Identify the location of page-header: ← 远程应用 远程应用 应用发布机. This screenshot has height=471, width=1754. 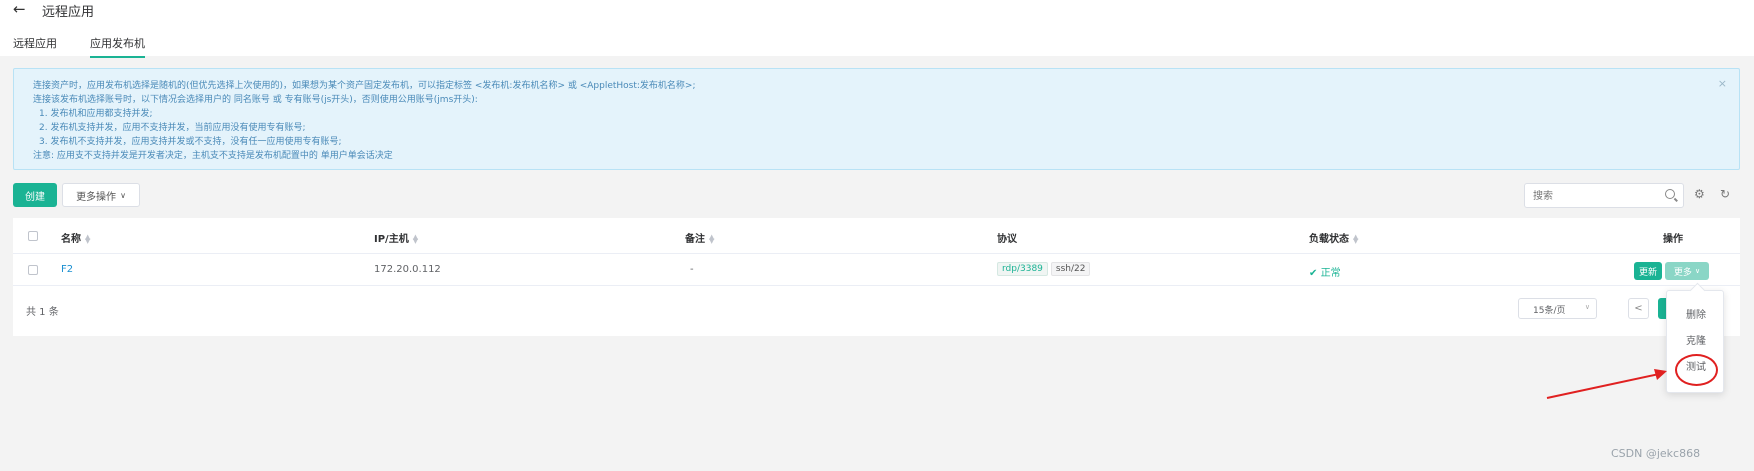
(877, 29).